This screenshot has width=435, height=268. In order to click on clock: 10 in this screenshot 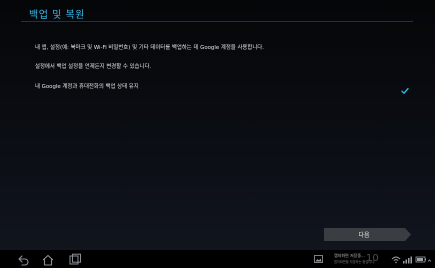, I will do `click(372, 258)`.